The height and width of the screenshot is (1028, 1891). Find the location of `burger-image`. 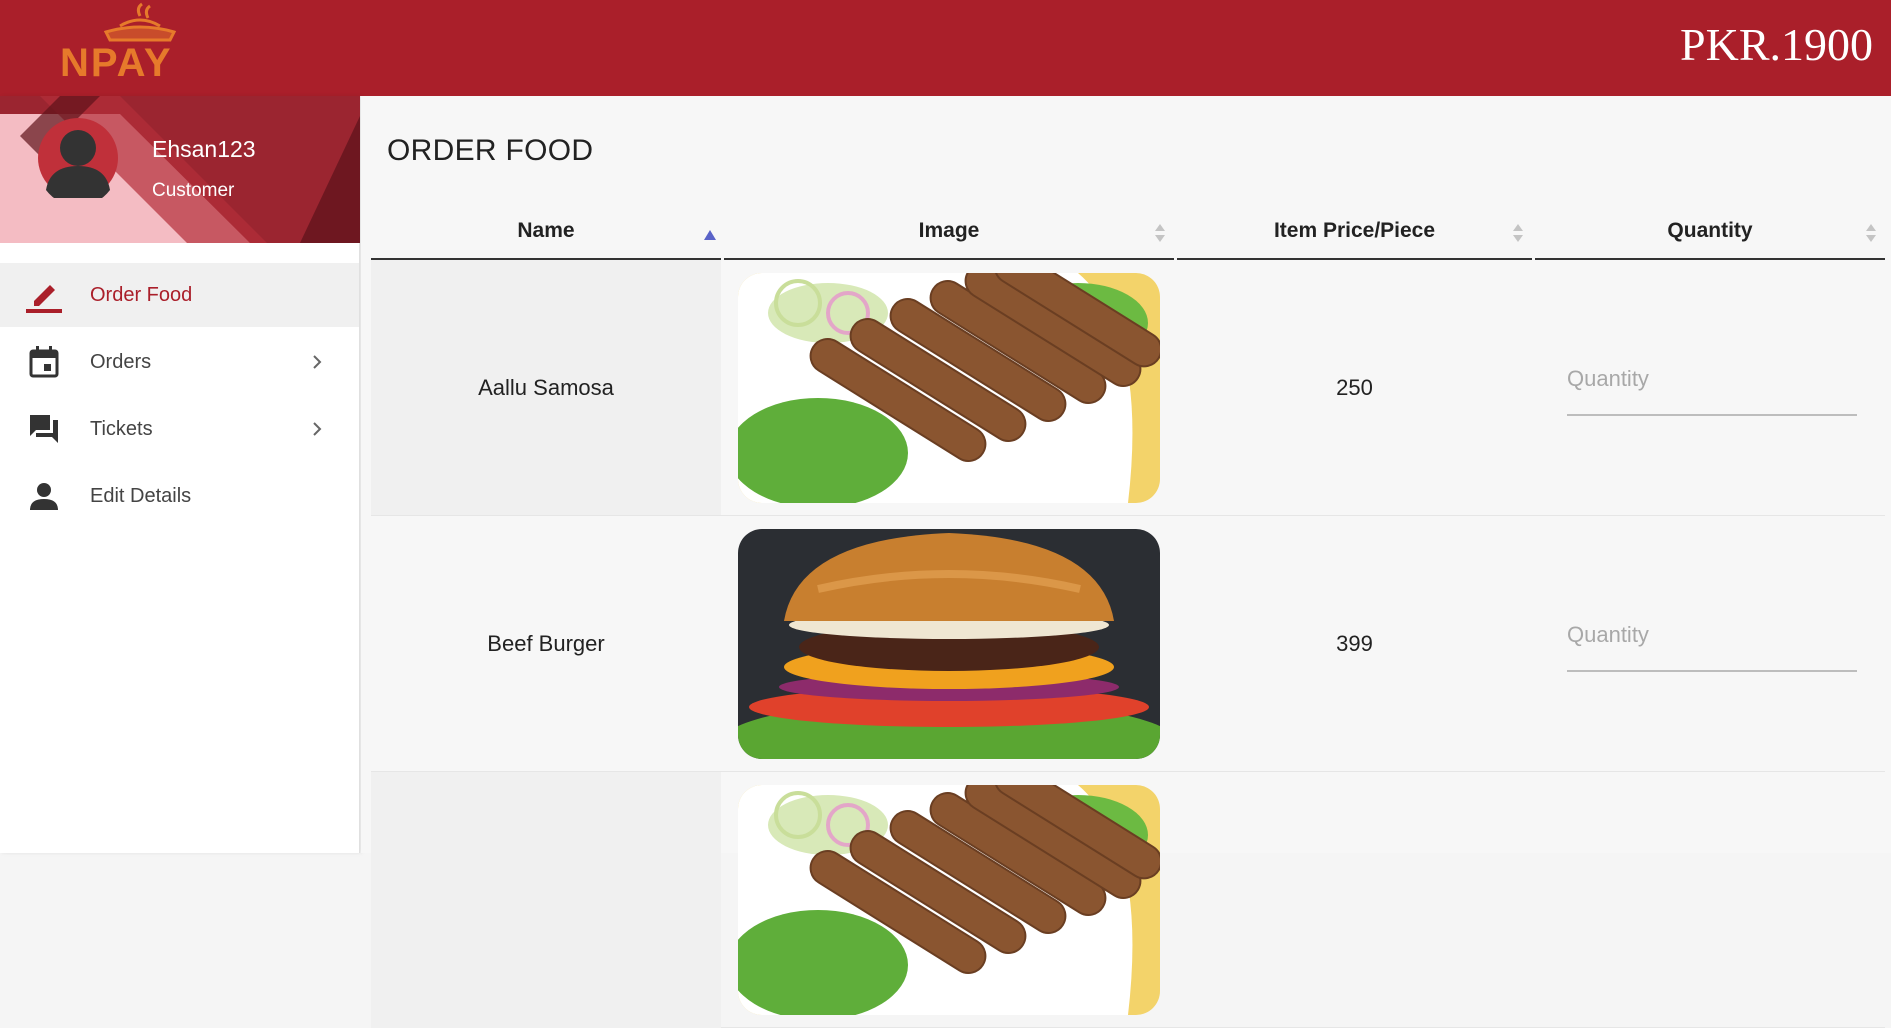

burger-image is located at coordinates (949, 644).